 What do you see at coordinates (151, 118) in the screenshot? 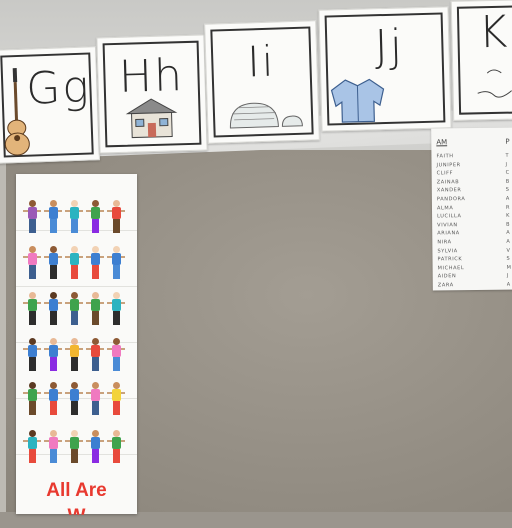
I see `house-icon` at bounding box center [151, 118].